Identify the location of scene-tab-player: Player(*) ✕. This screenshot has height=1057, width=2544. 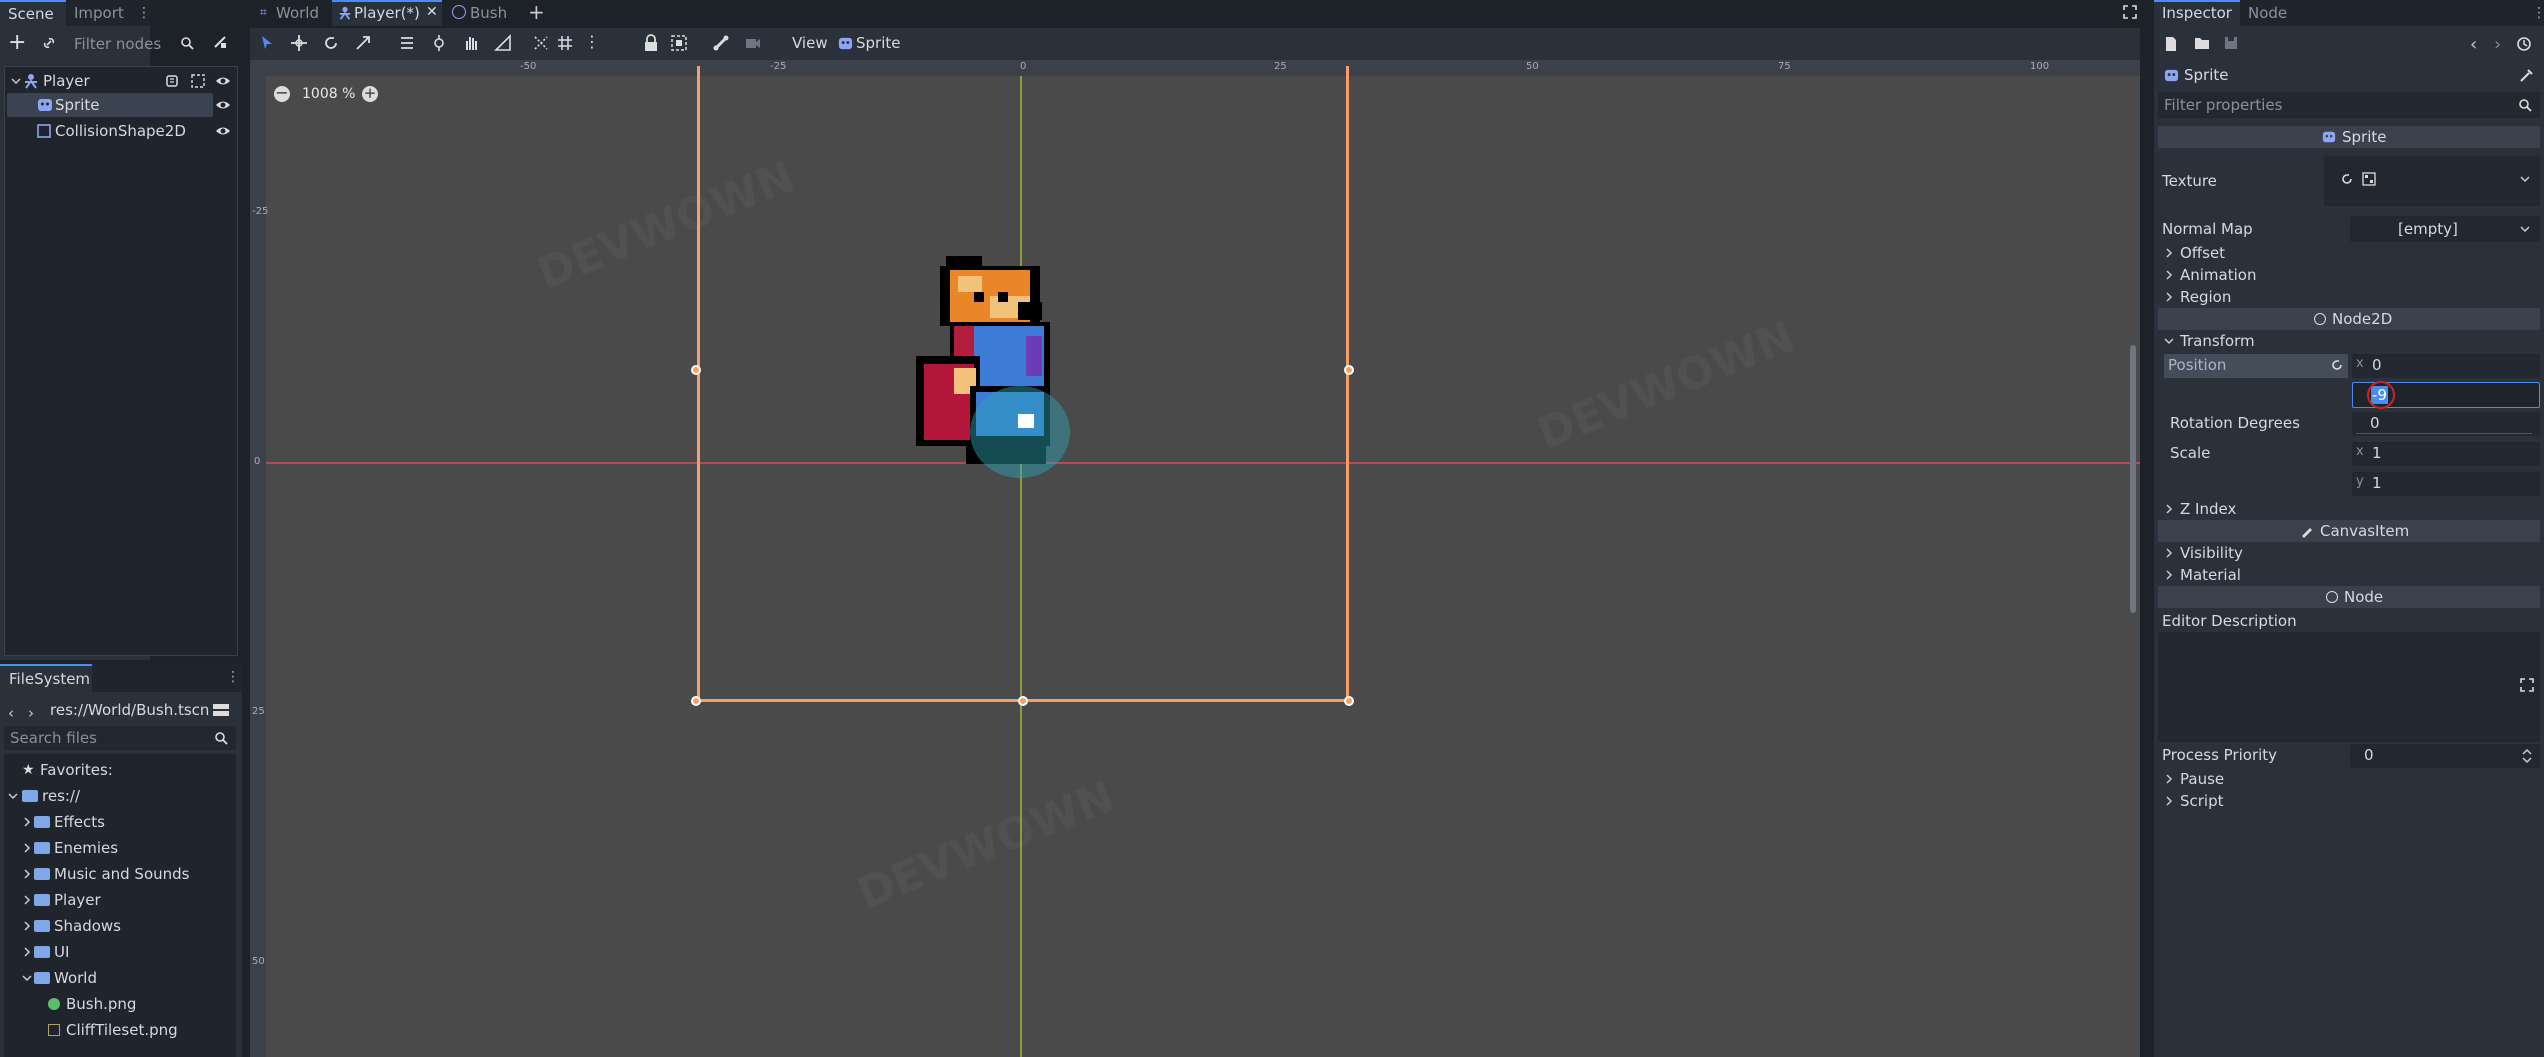
(387, 13).